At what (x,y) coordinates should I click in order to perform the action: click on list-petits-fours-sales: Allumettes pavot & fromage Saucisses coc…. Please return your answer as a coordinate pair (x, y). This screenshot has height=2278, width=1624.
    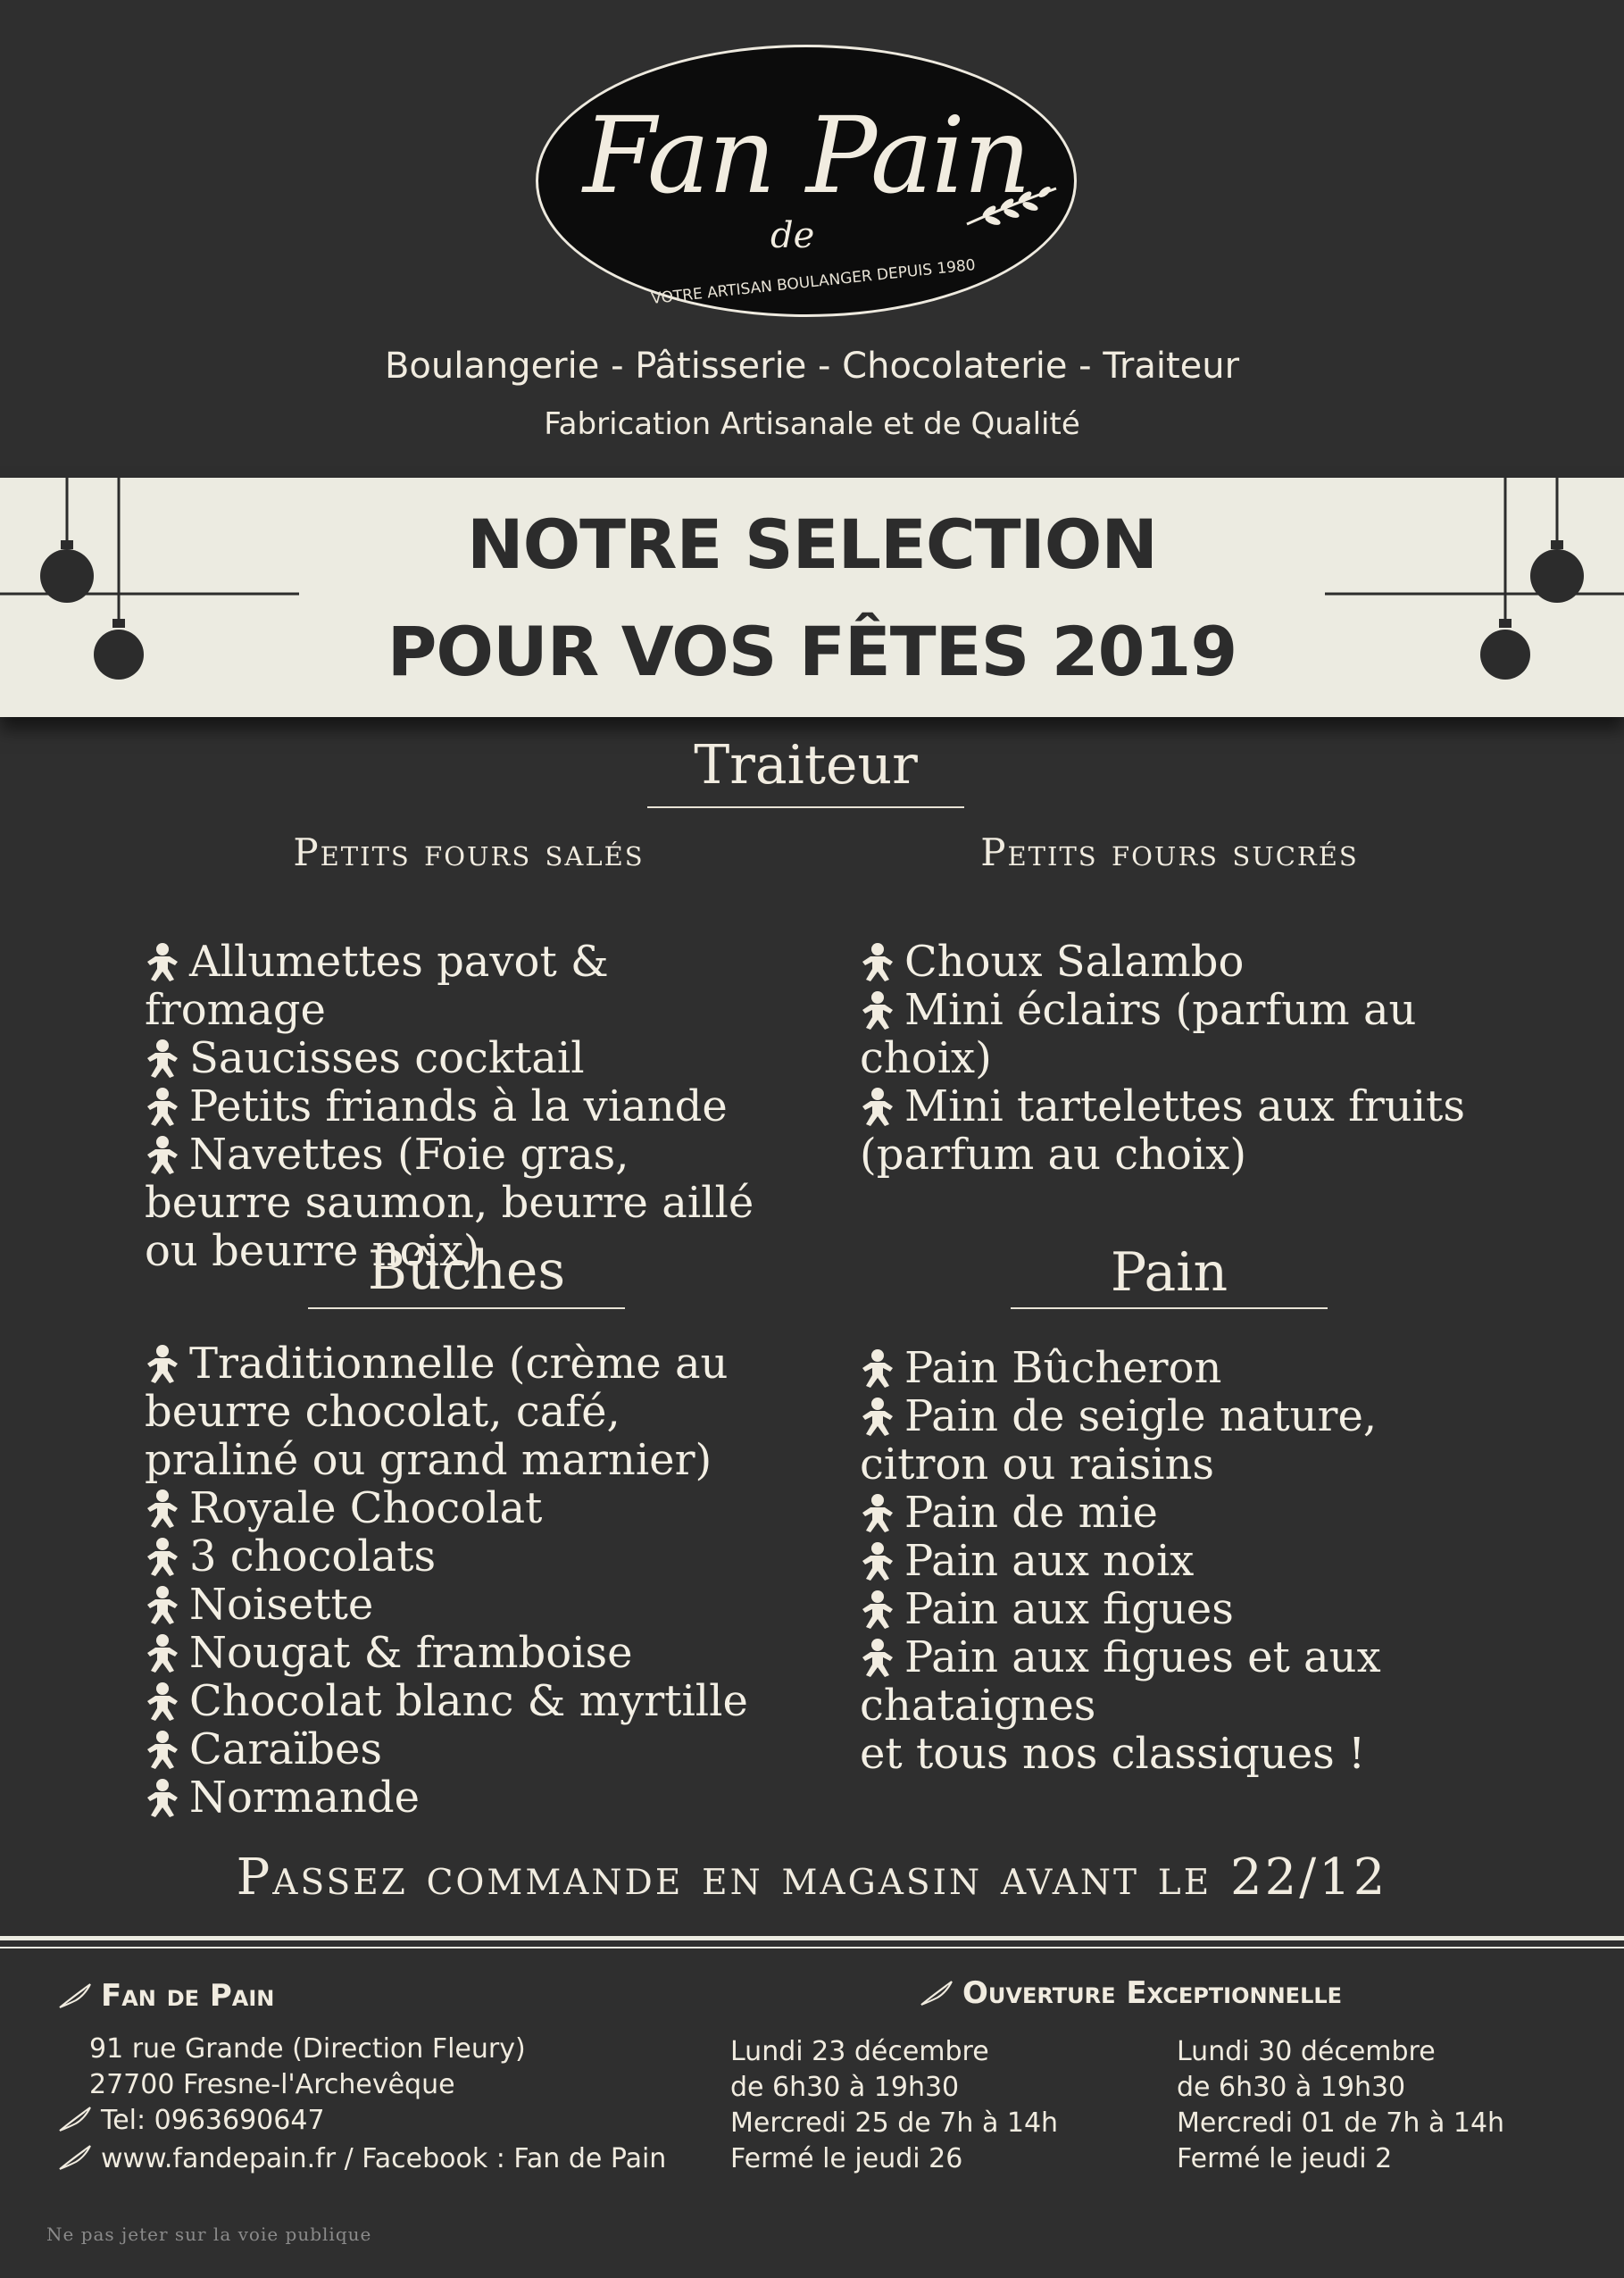
    Looking at the image, I should click on (466, 1106).